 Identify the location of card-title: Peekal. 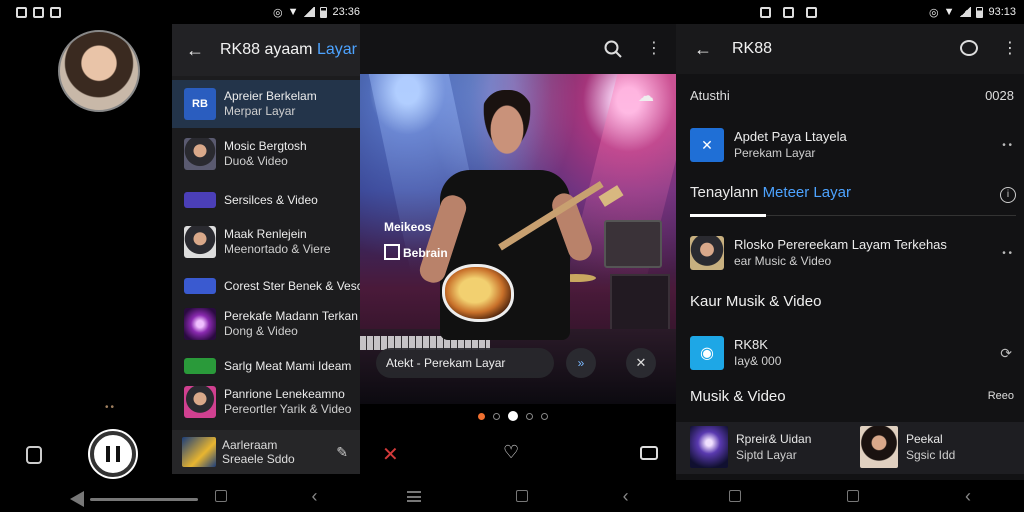
(924, 439).